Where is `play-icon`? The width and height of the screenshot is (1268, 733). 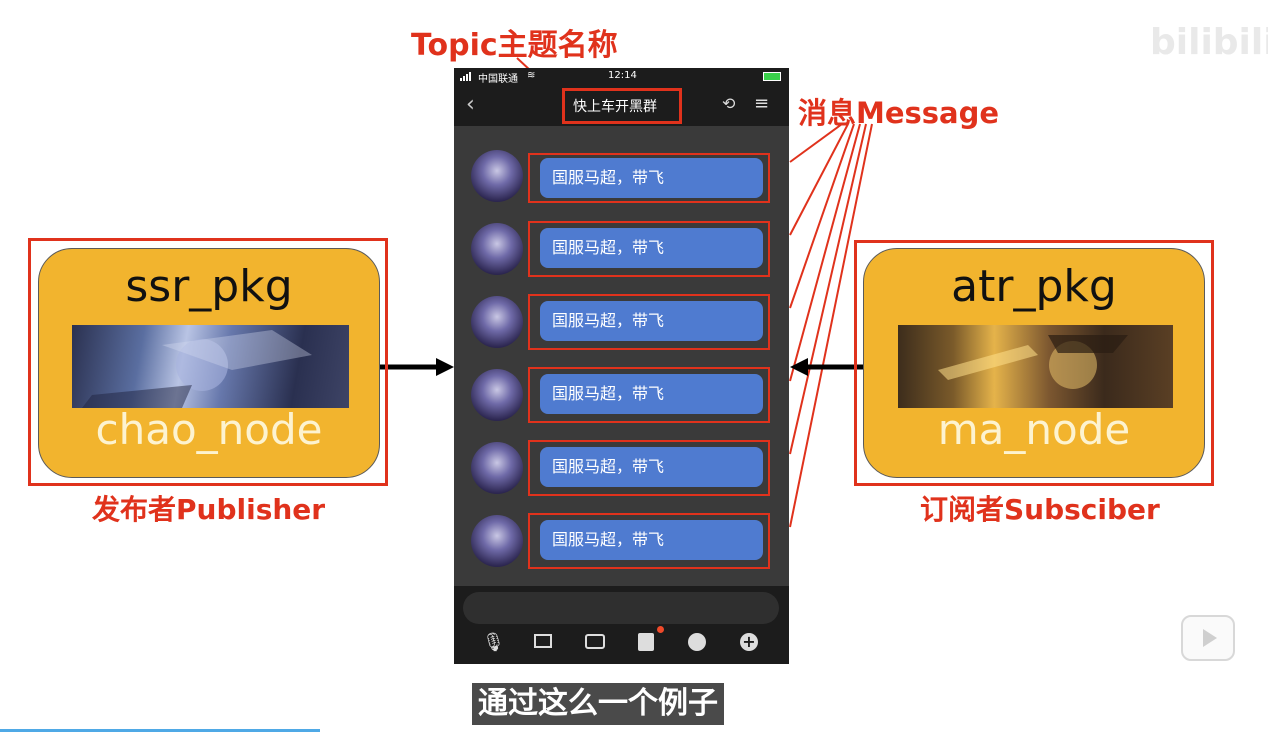 play-icon is located at coordinates (1210, 638).